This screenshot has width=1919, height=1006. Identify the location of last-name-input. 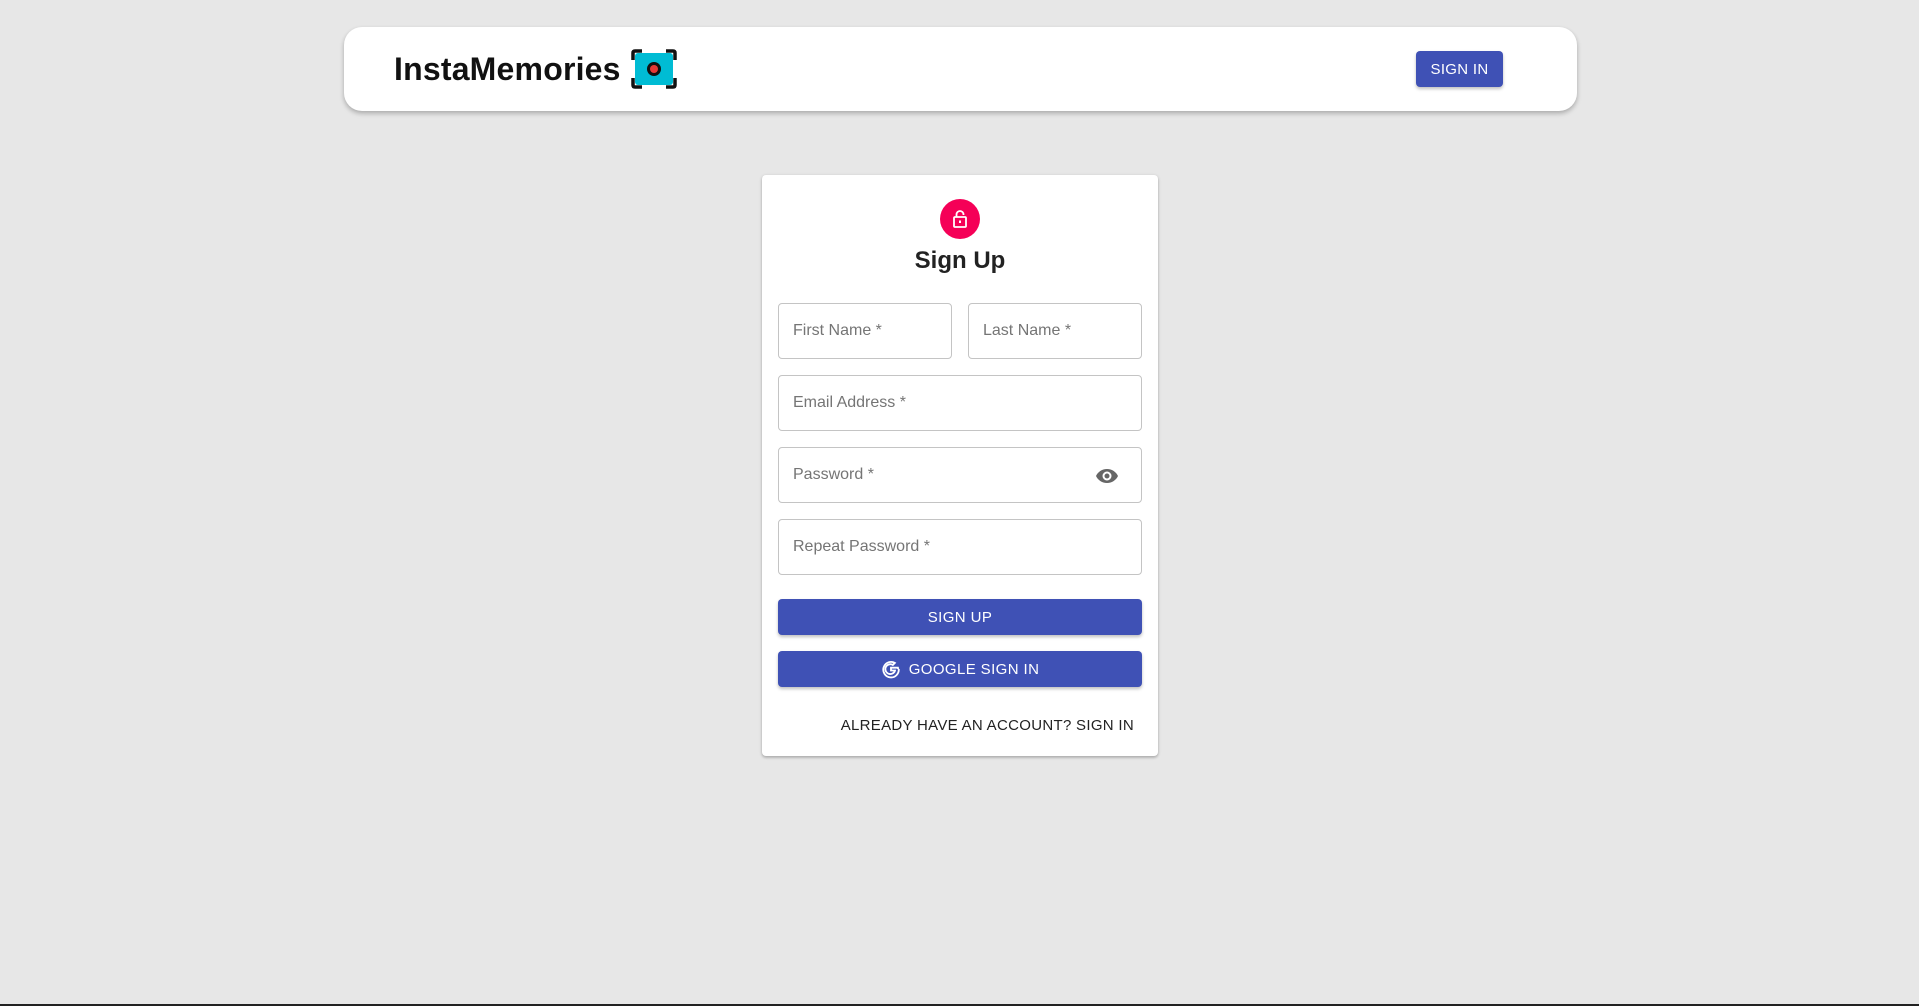
(1055, 331).